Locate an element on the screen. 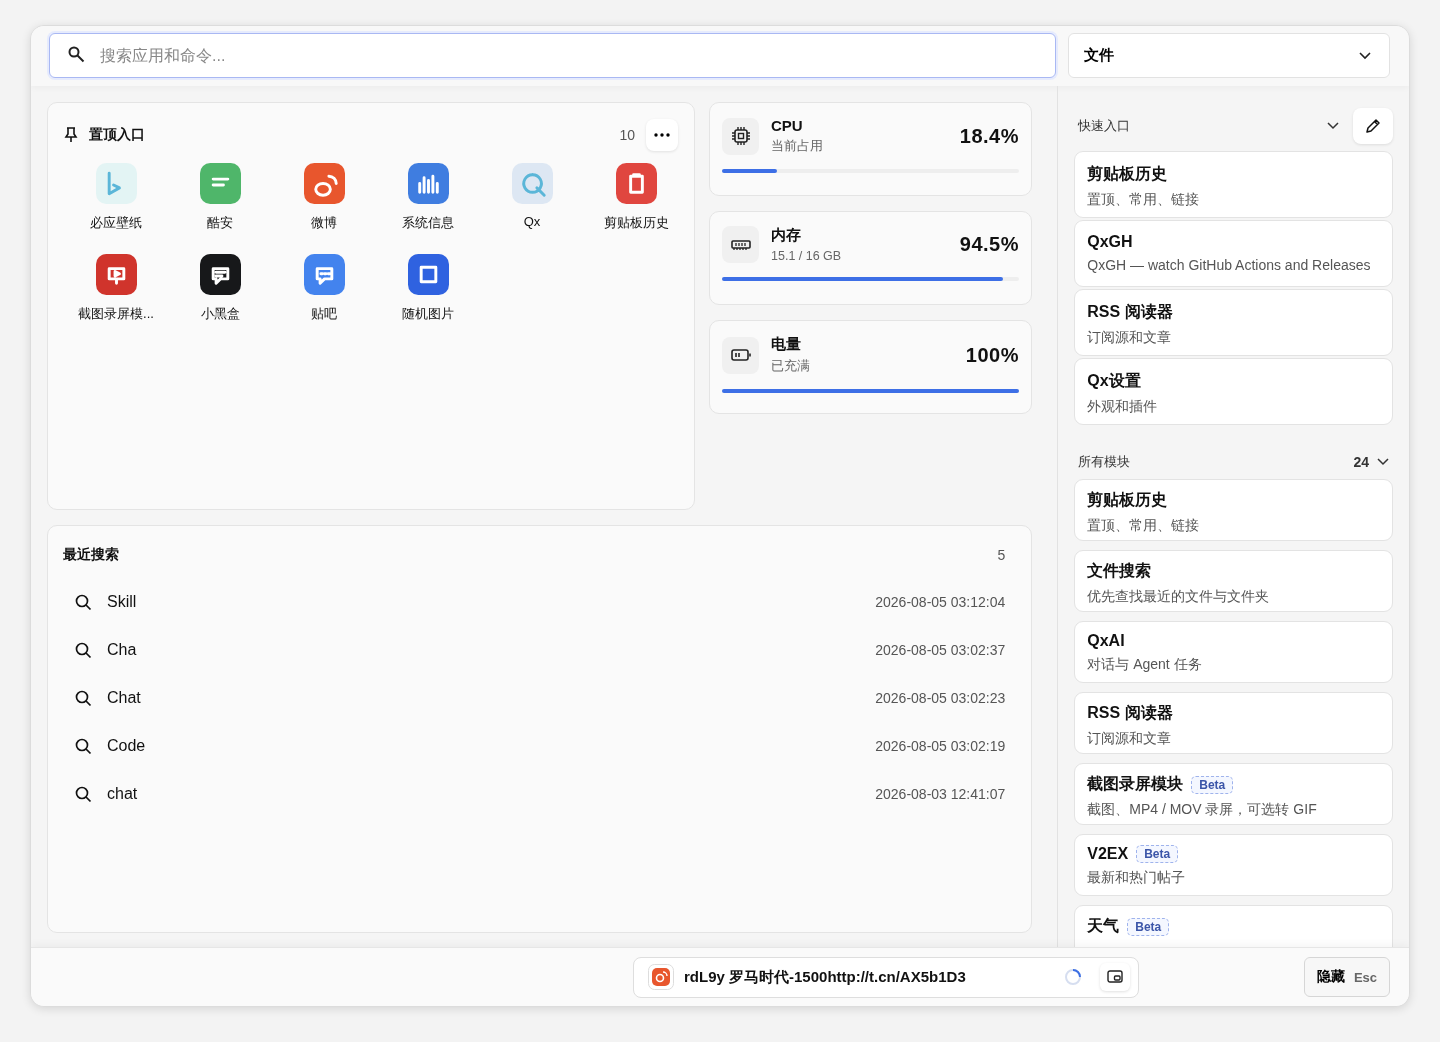 The width and height of the screenshot is (1440, 1042). picture-in-picture-button is located at coordinates (1115, 977).